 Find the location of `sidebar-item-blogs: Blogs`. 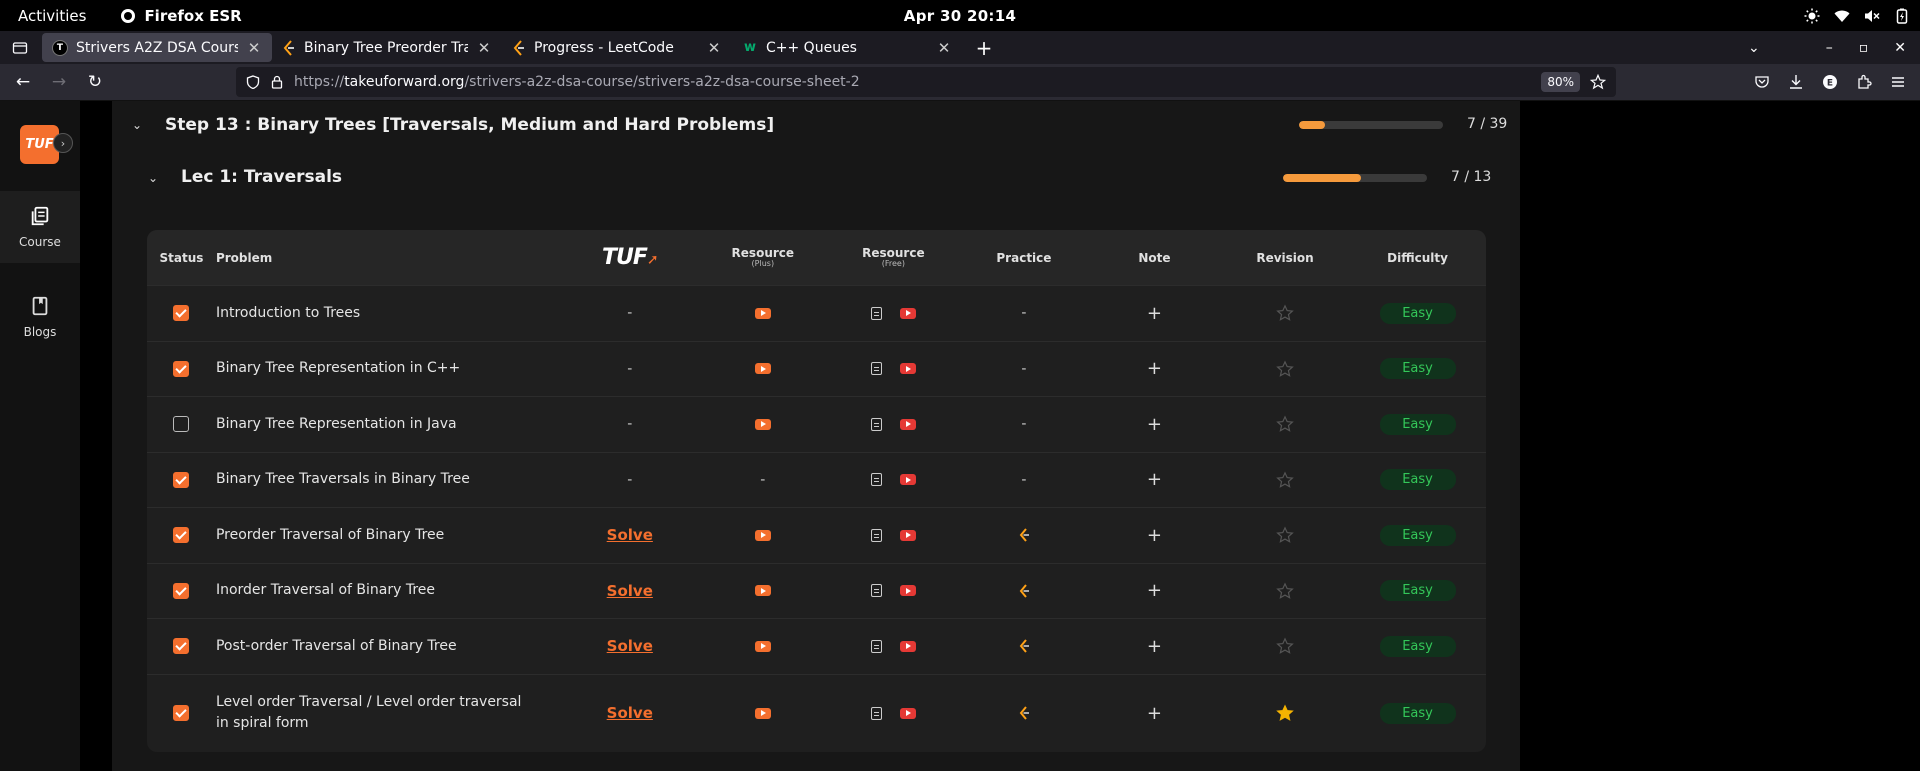

sidebar-item-blogs: Blogs is located at coordinates (40, 317).